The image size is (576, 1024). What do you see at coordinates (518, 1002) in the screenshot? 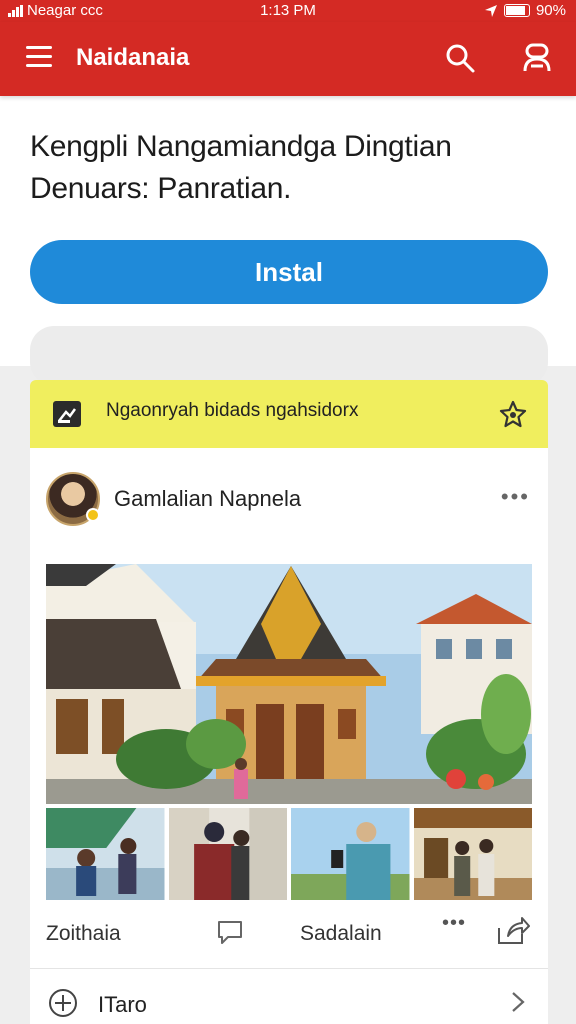
I see `chevron-right-icon` at bounding box center [518, 1002].